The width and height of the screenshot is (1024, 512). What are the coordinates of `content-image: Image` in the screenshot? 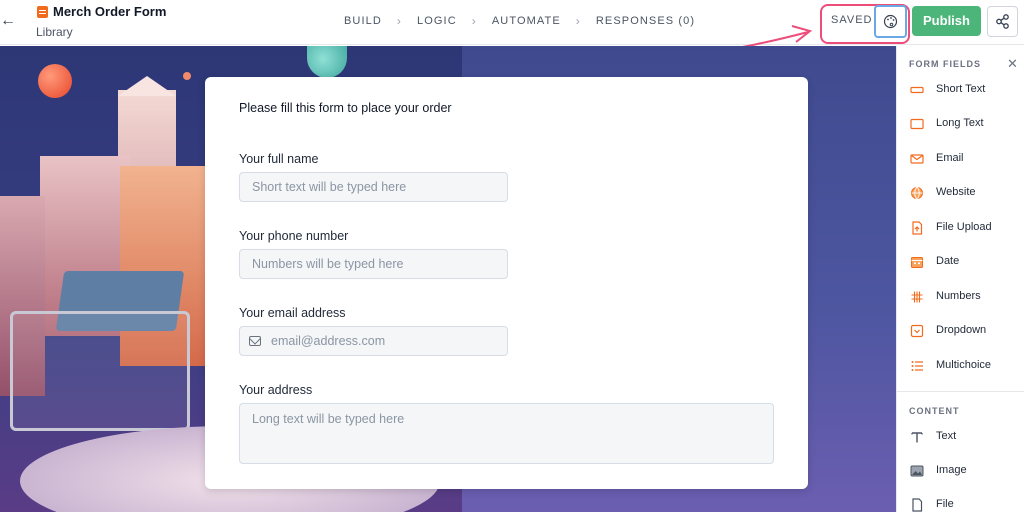 It's located at (960, 471).